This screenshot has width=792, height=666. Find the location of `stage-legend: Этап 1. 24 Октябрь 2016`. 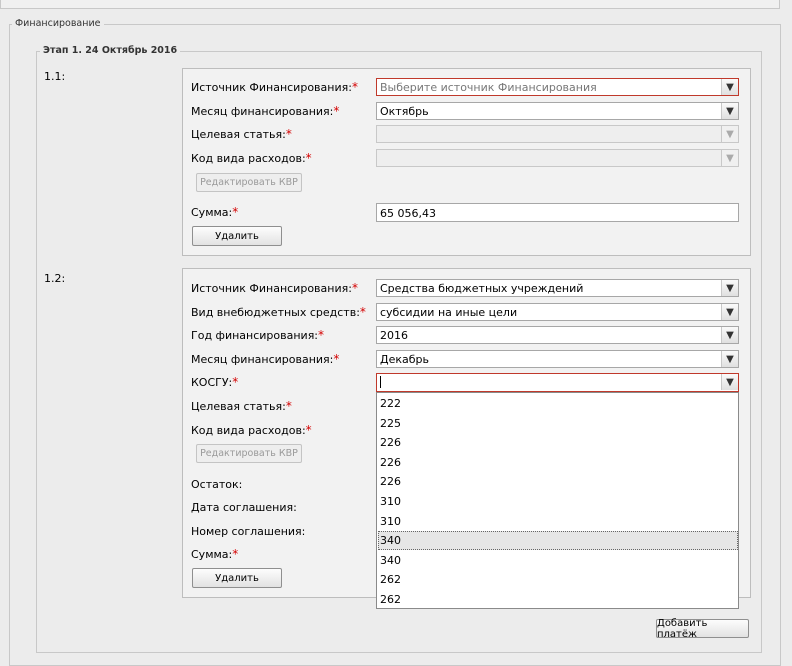

stage-legend: Этап 1. 24 Октябрь 2016 is located at coordinates (110, 51).